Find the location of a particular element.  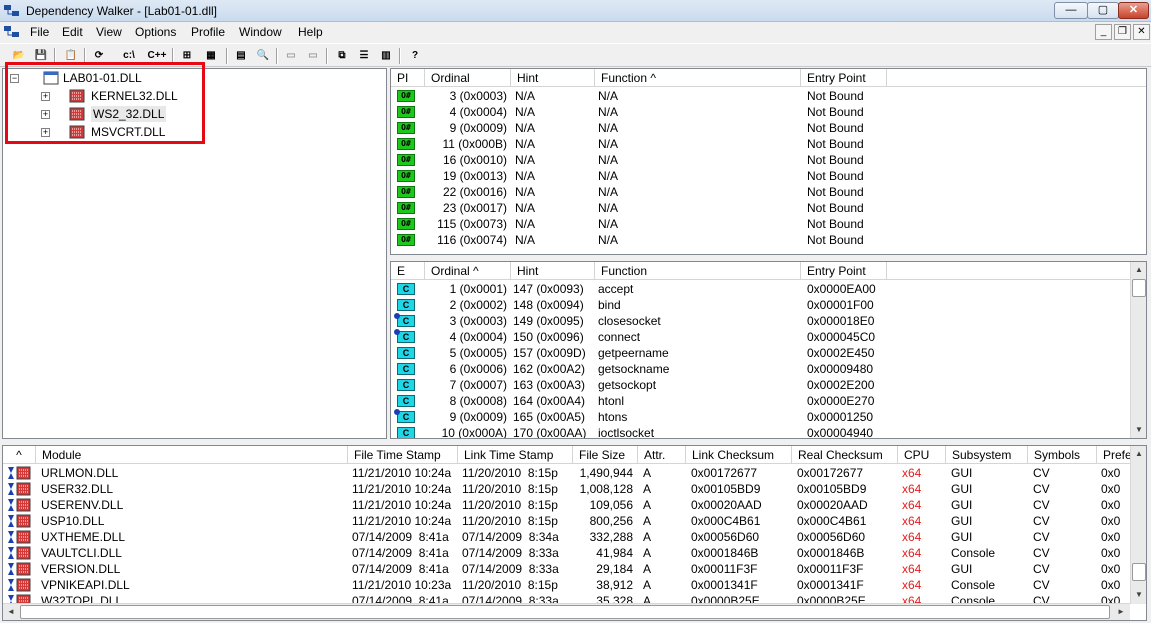

column-header-file-size: File Size is located at coordinates (605, 455).